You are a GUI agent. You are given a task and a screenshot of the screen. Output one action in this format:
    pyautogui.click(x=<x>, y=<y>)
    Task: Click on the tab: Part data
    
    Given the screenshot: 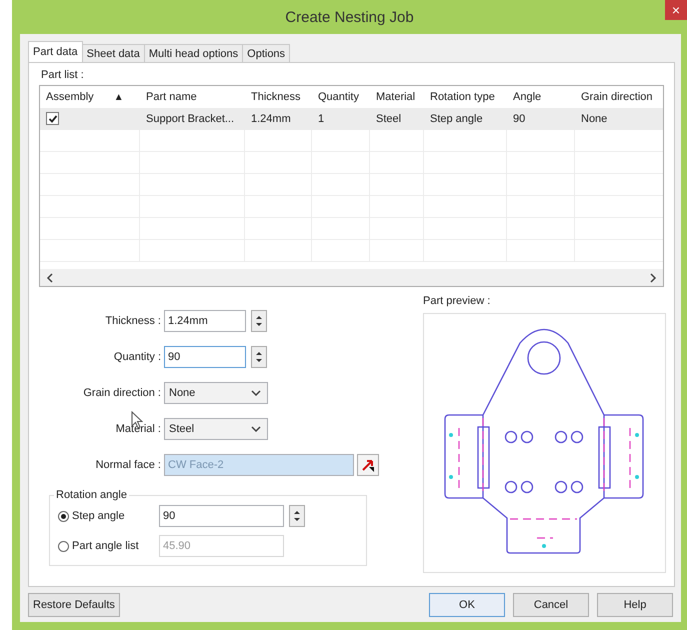 What is the action you would take?
    pyautogui.click(x=55, y=51)
    